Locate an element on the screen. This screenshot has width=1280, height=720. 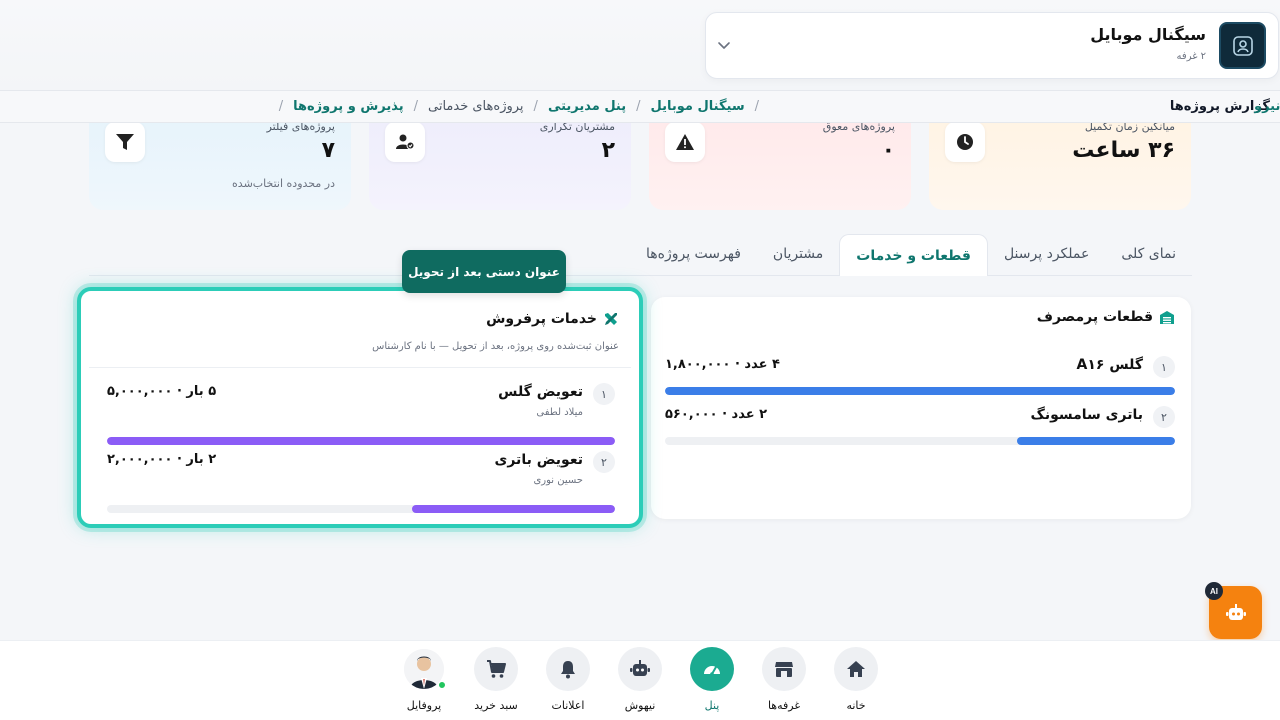
part-meta: ۲ عدد · ۵۶۰,۰۰۰ is located at coordinates (716, 414).